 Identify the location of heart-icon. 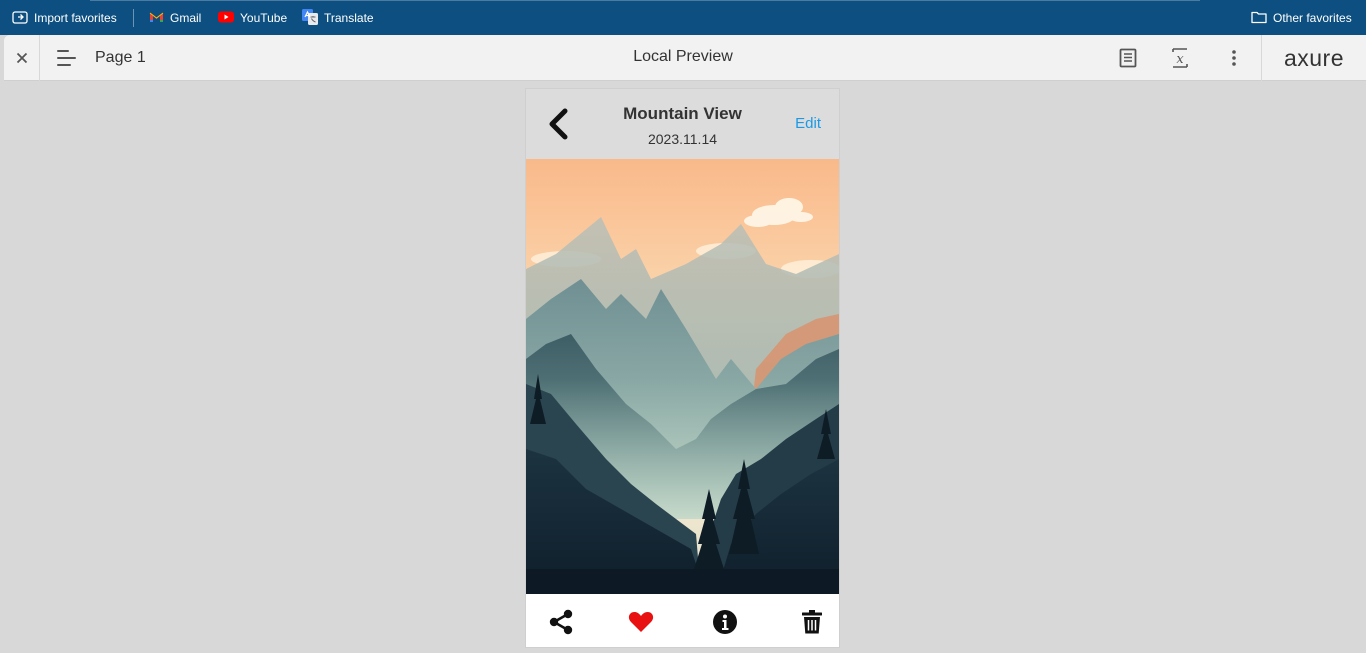
(641, 622).